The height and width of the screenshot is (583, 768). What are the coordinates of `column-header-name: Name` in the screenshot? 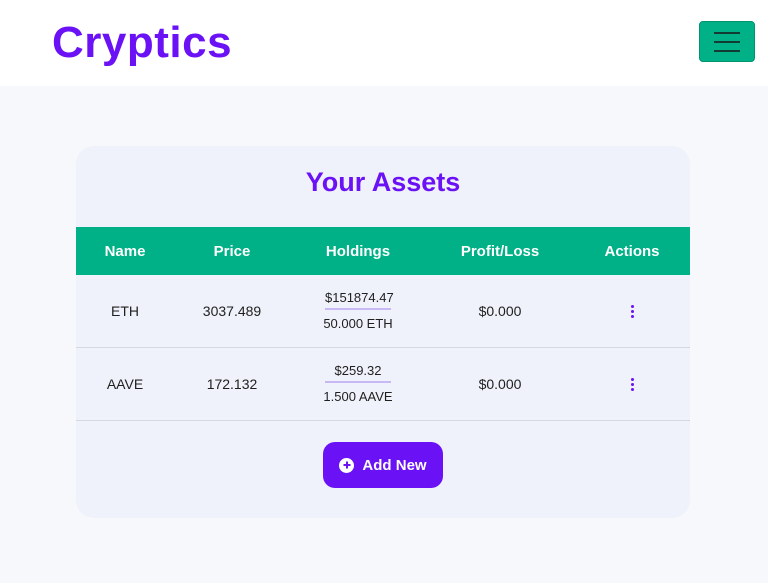 It's located at (125, 251).